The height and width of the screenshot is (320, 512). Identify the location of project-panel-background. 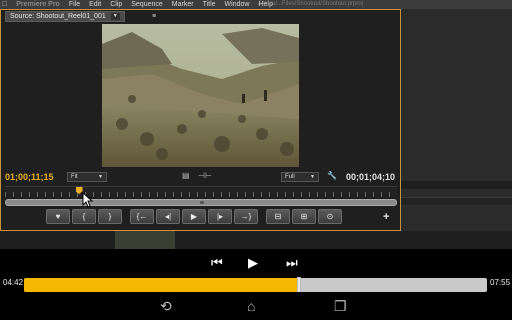
(256, 240).